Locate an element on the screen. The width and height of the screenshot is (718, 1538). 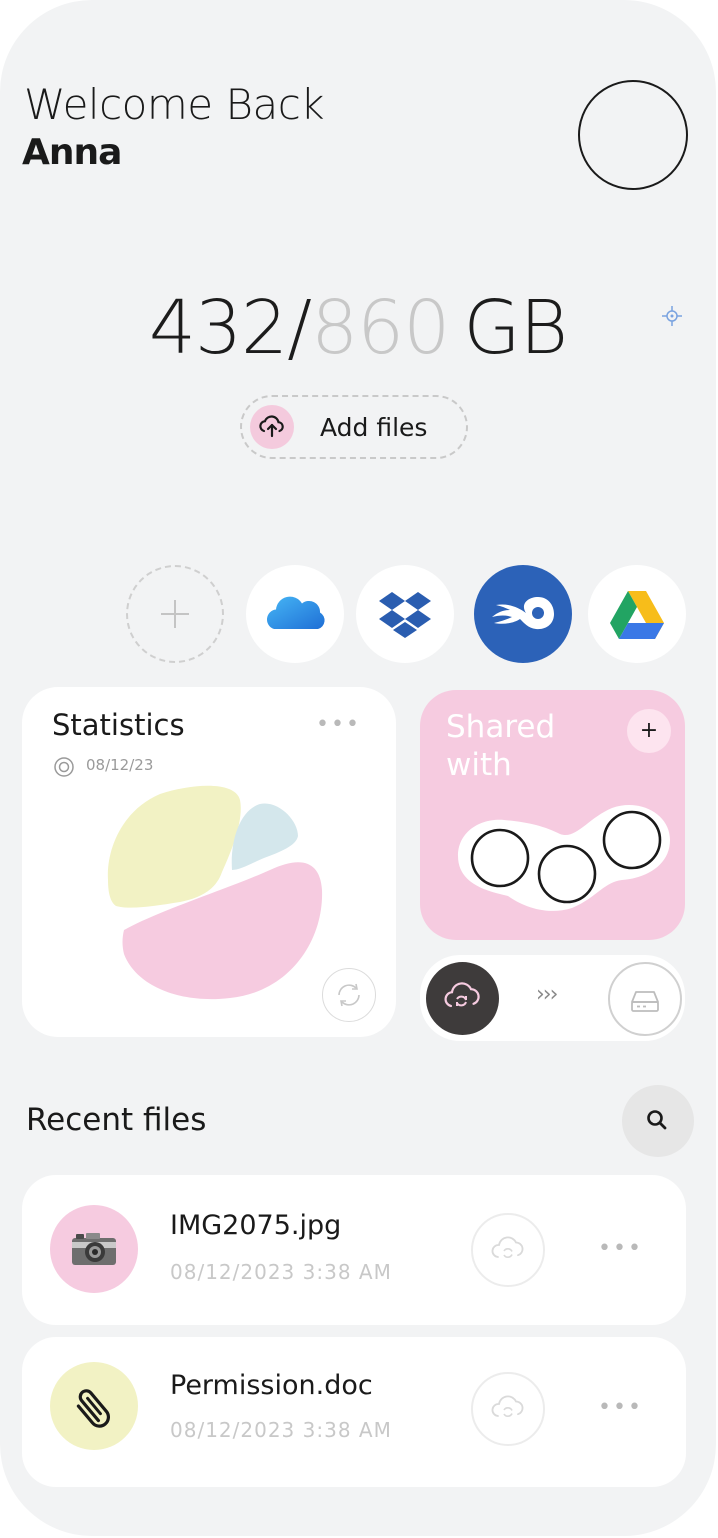
statistics-pie-chart is located at coordinates (215, 892).